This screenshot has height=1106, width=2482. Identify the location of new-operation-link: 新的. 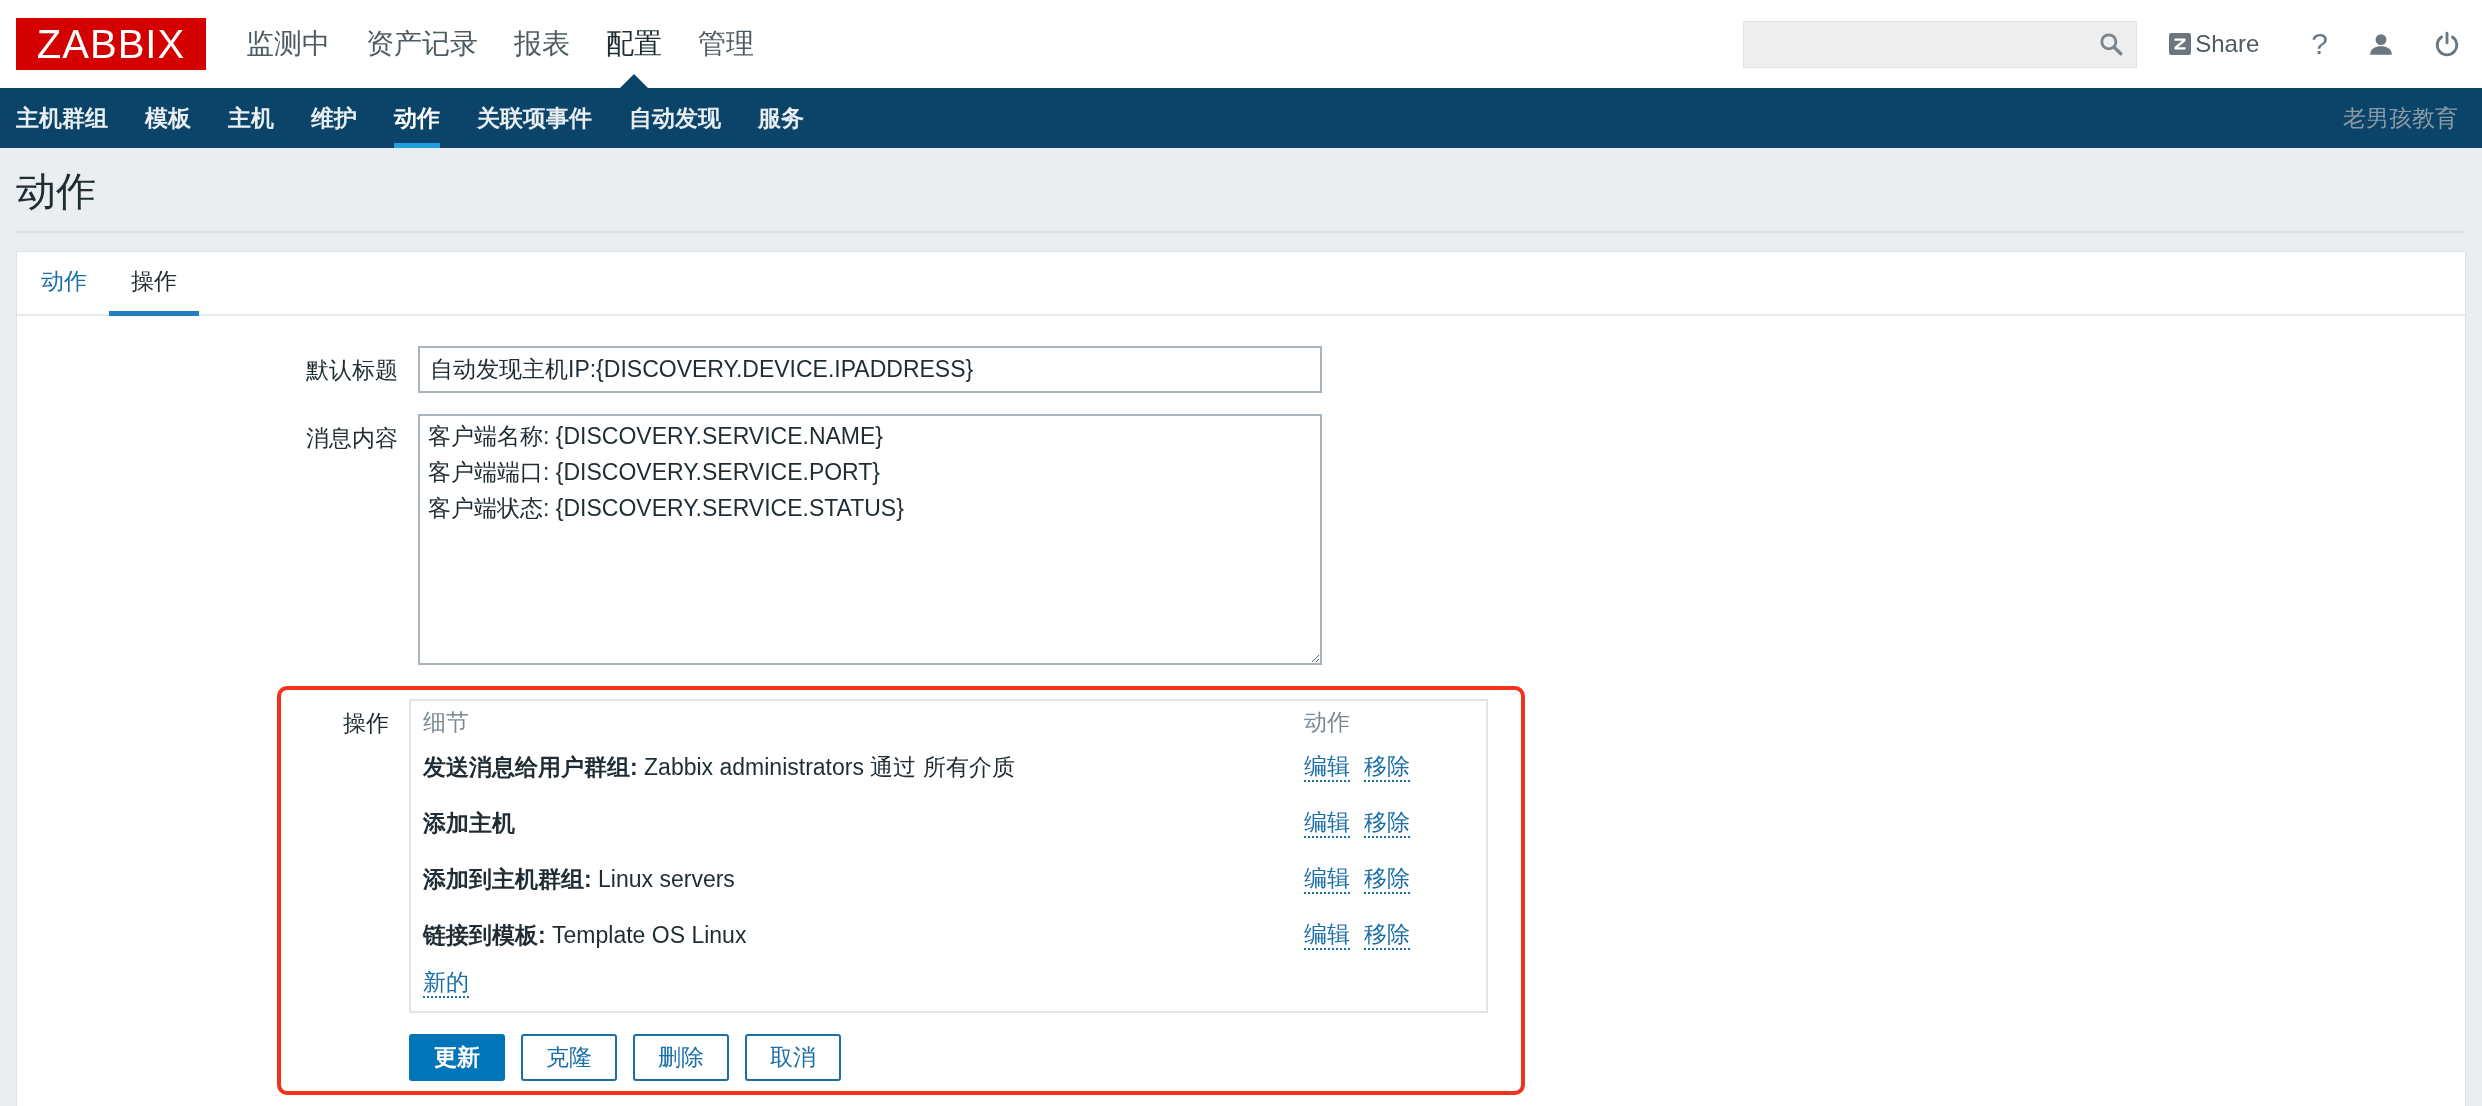
(446, 983).